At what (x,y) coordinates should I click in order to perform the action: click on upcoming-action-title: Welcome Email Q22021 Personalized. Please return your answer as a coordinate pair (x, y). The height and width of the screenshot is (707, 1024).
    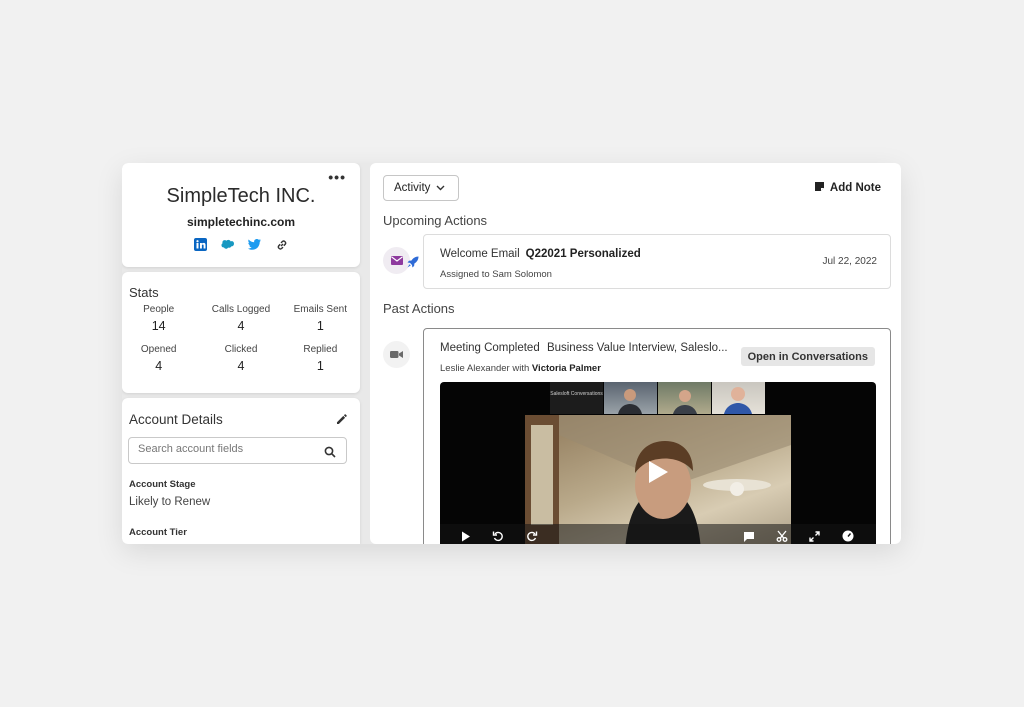
    Looking at the image, I should click on (540, 254).